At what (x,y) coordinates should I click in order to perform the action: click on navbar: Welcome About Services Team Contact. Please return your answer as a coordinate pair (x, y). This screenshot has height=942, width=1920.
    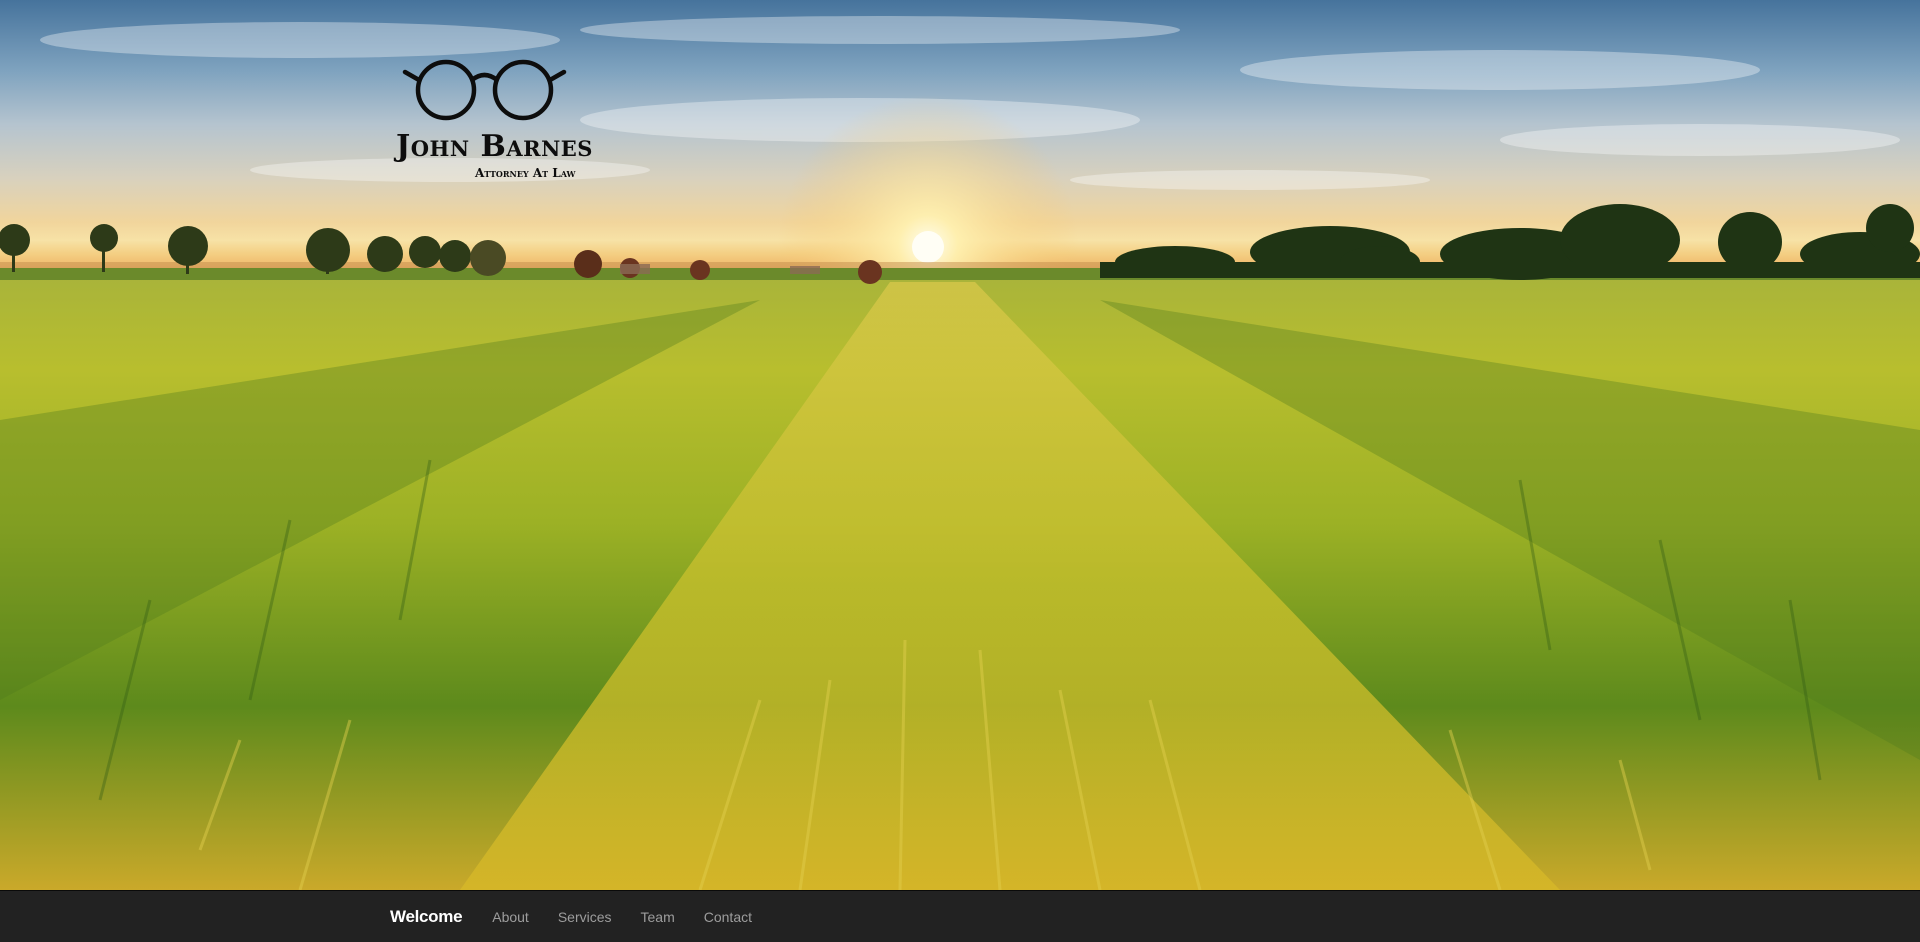
    Looking at the image, I should click on (960, 916).